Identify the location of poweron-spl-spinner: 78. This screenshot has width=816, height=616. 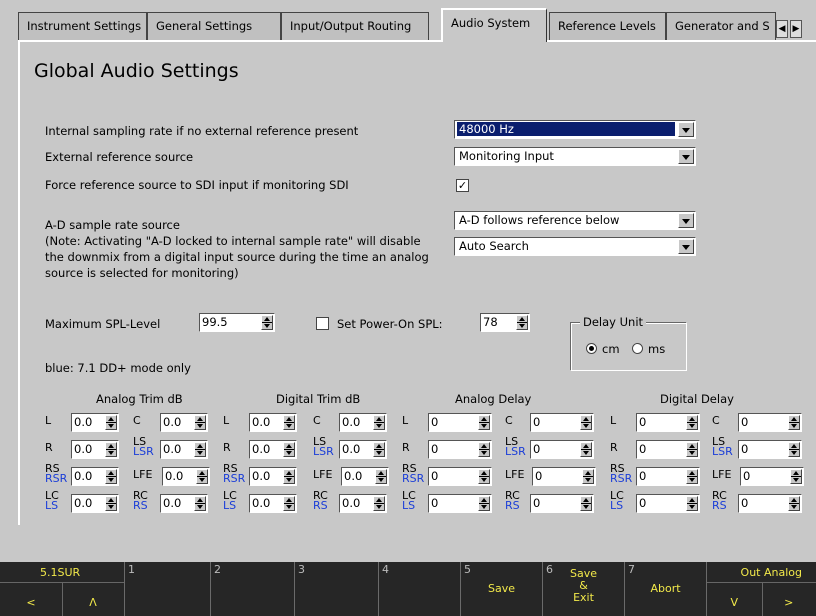
(505, 322).